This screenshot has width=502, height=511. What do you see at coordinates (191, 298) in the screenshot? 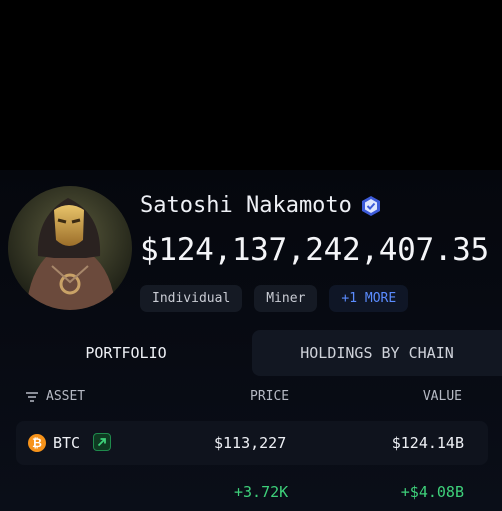
I see `tag-individual: Individual` at bounding box center [191, 298].